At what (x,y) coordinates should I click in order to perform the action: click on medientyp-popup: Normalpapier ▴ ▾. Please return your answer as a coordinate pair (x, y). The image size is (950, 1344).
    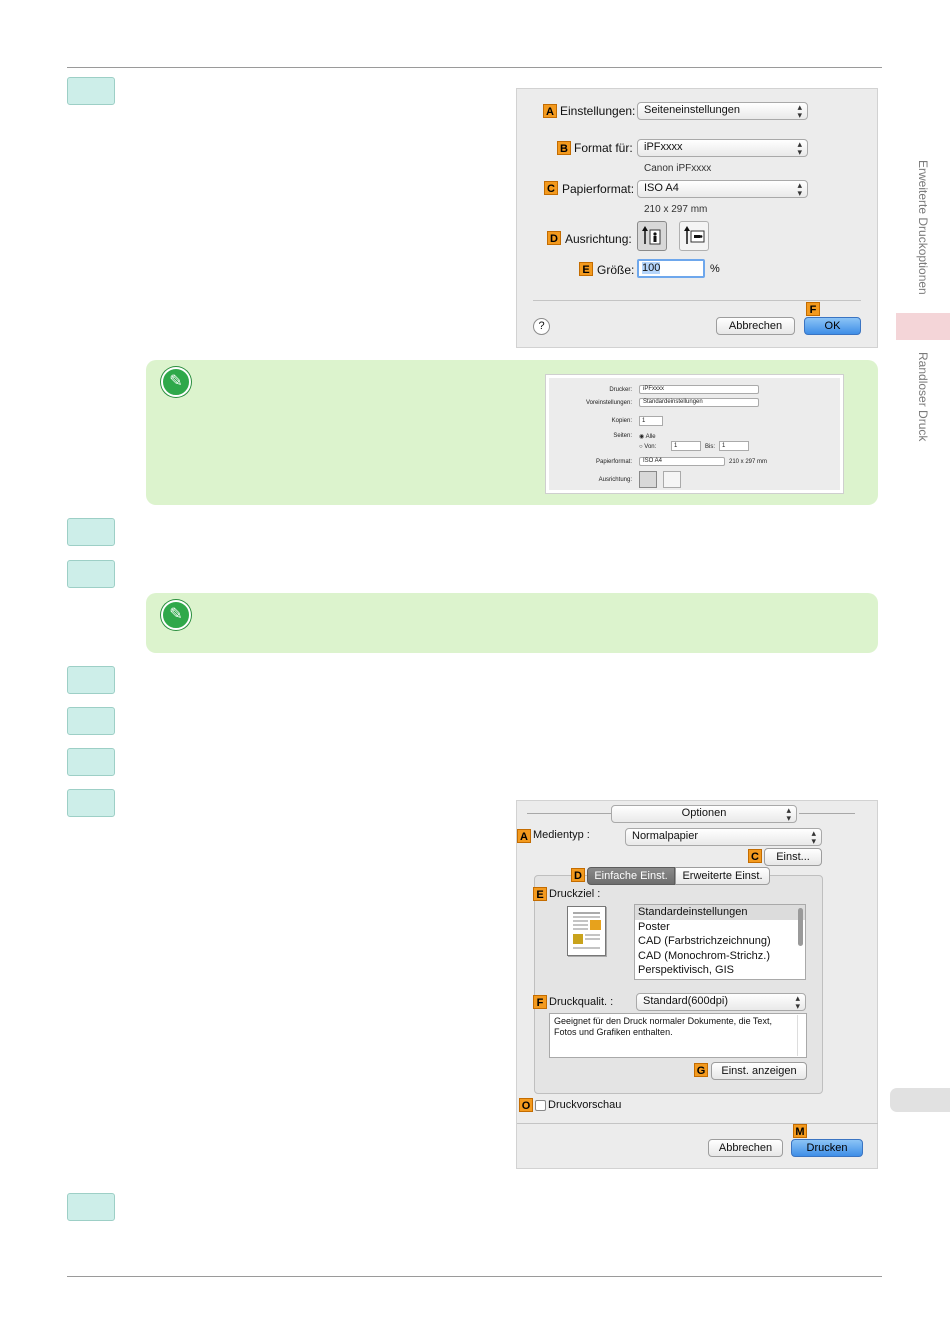
    Looking at the image, I should click on (723, 837).